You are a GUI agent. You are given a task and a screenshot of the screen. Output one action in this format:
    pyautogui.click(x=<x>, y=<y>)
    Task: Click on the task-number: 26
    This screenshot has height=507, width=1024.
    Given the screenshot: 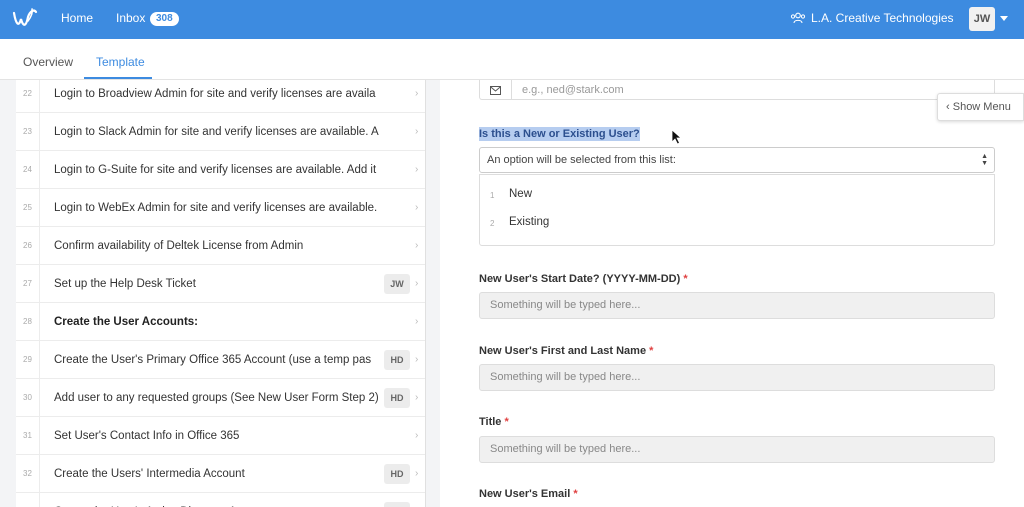 What is the action you would take?
    pyautogui.click(x=28, y=245)
    